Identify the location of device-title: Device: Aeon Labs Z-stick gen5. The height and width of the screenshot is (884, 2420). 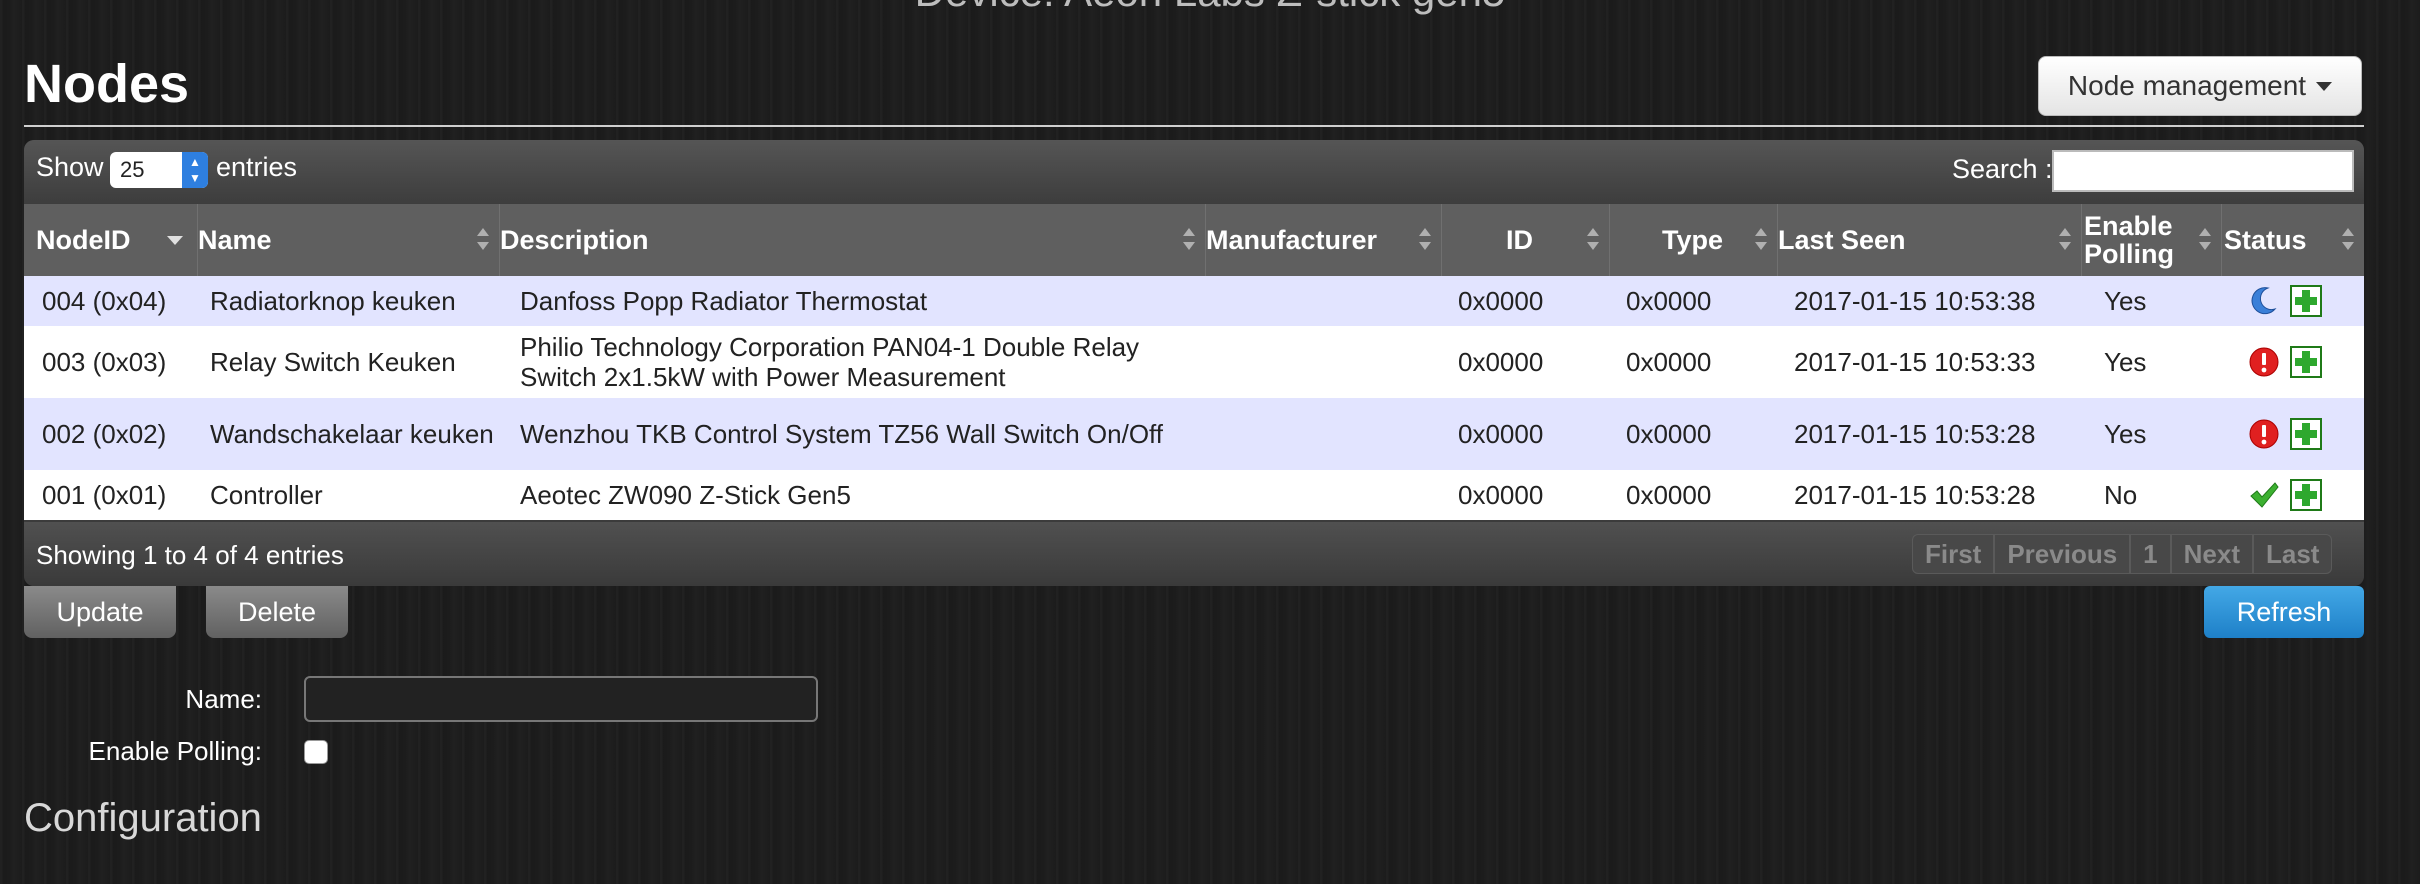
(1210, 7).